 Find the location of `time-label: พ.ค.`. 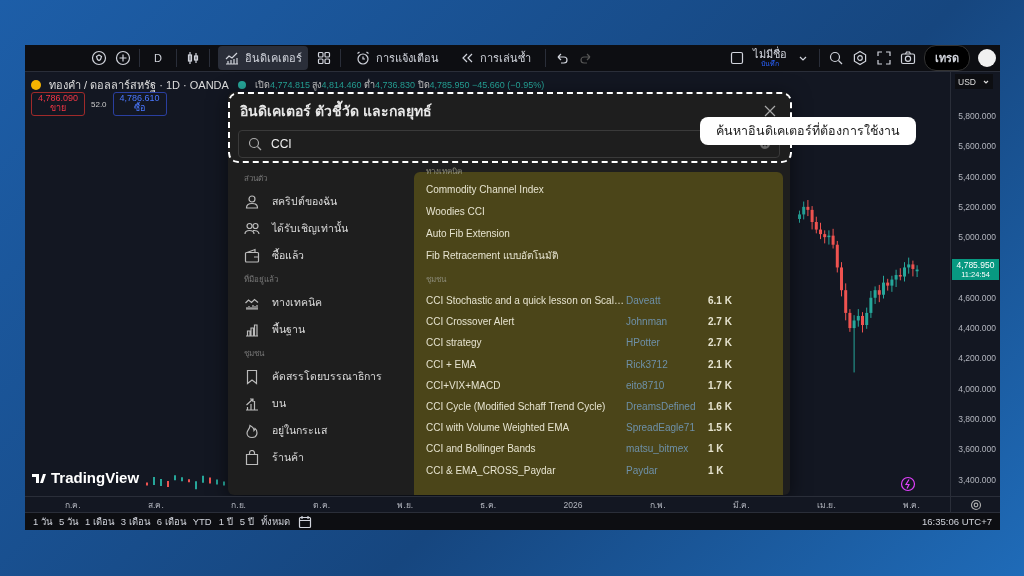

time-label: พ.ค. is located at coordinates (911, 505).